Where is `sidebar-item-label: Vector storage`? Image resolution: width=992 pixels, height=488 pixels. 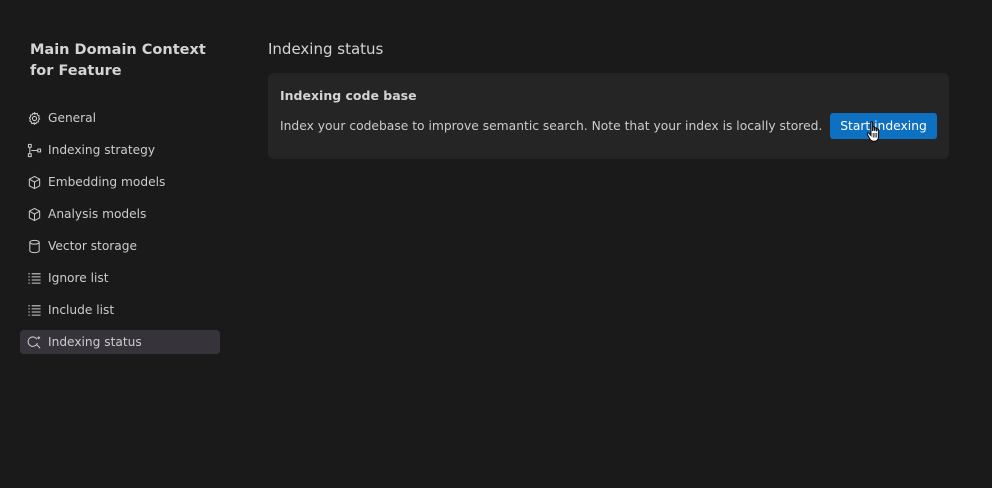
sidebar-item-label: Vector storage is located at coordinates (93, 246).